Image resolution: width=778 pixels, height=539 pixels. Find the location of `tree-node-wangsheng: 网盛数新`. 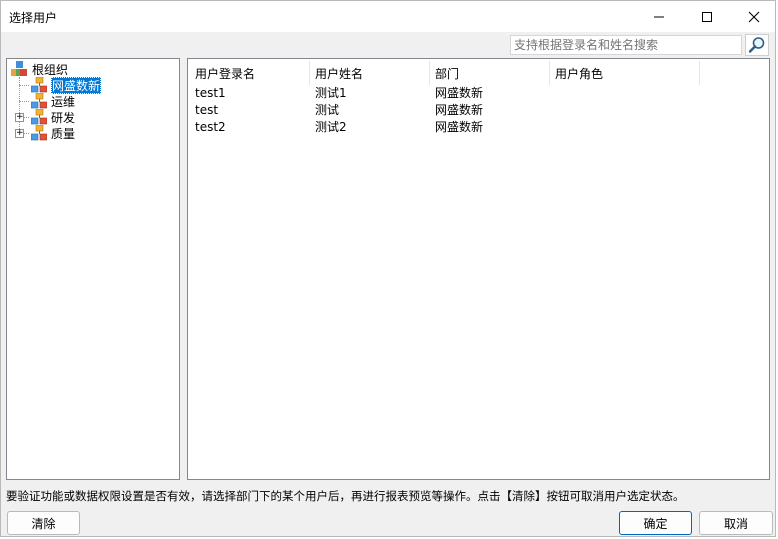

tree-node-wangsheng: 网盛数新 is located at coordinates (66, 85).